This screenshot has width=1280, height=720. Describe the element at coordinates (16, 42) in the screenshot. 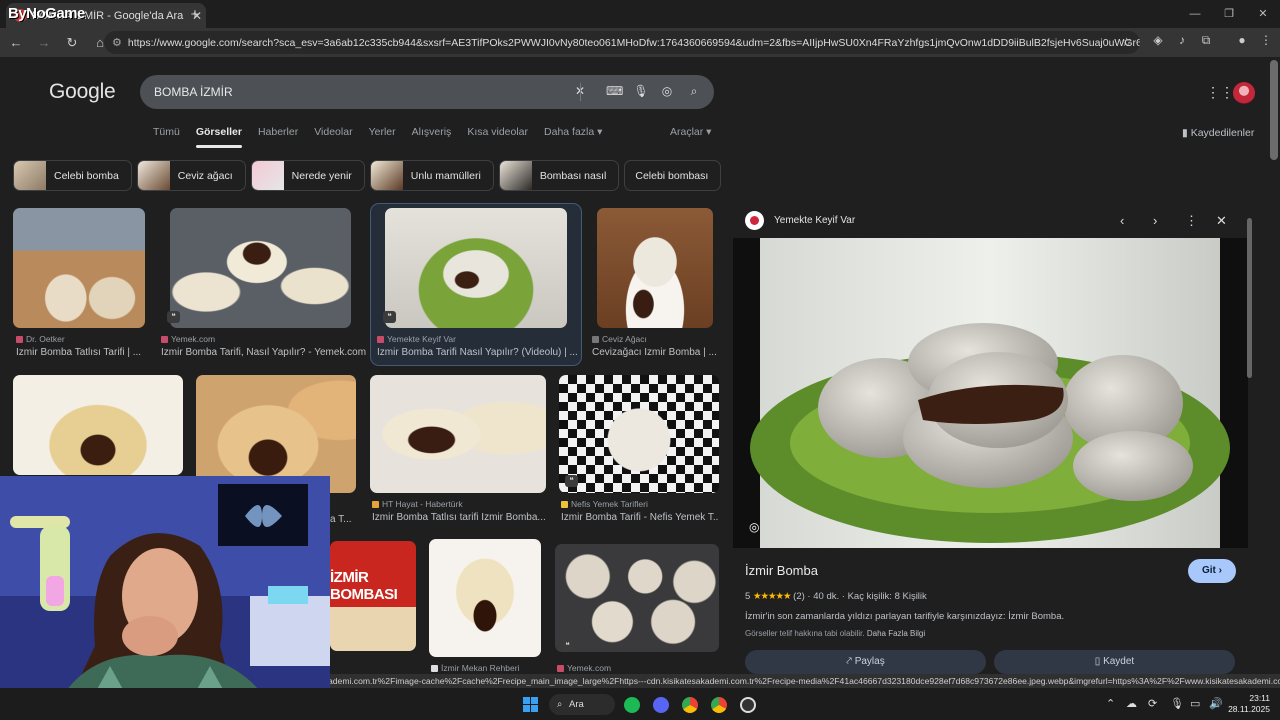

I see `back-icon: ←` at that location.